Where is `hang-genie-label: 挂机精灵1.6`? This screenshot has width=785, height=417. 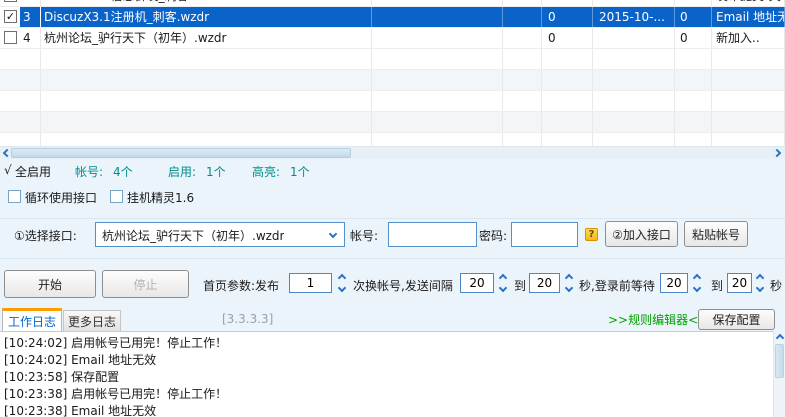
hang-genie-label: 挂机精灵1.6 is located at coordinates (160, 197).